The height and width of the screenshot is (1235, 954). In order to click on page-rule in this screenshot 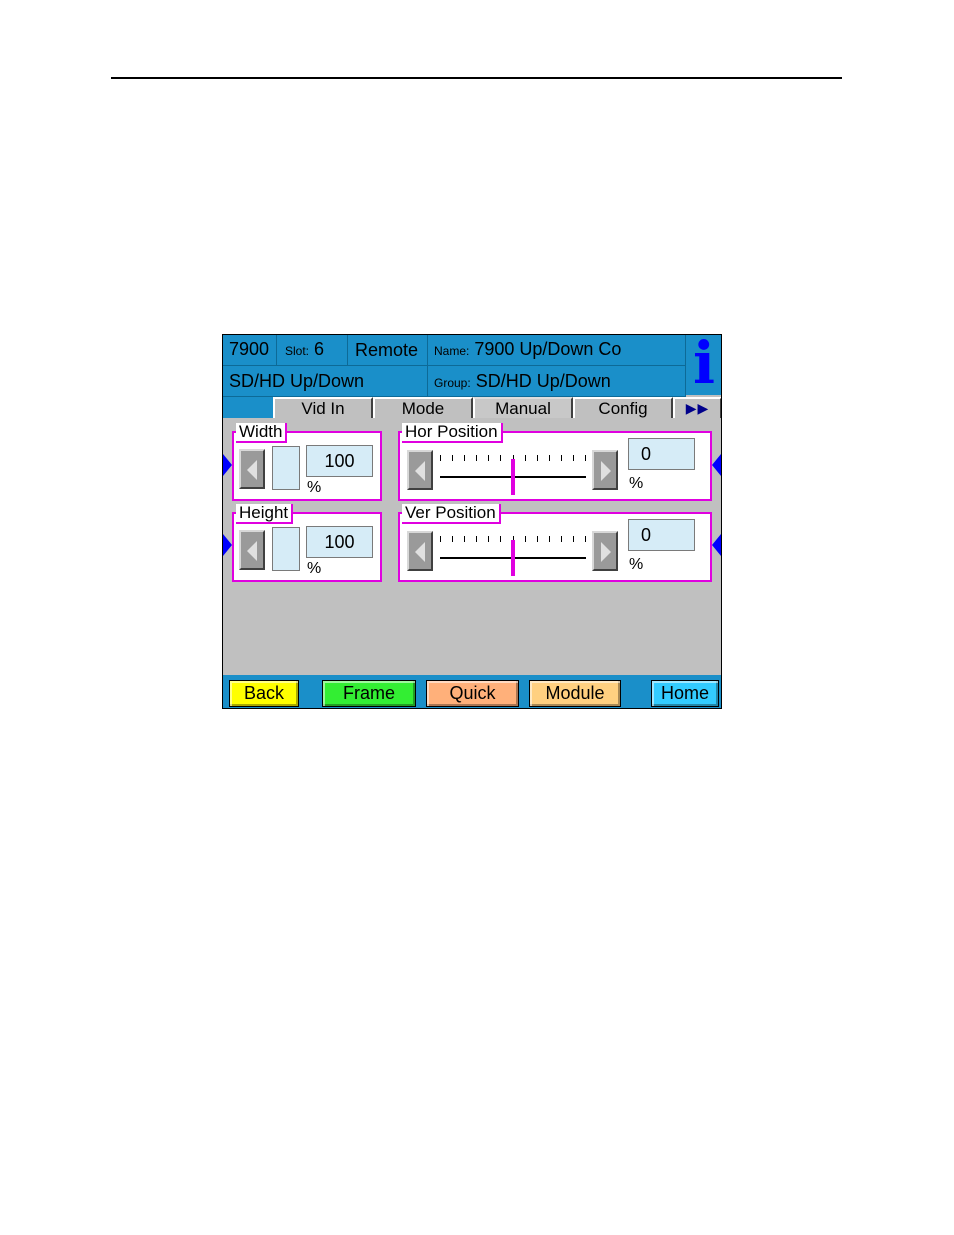, I will do `click(476, 78)`.